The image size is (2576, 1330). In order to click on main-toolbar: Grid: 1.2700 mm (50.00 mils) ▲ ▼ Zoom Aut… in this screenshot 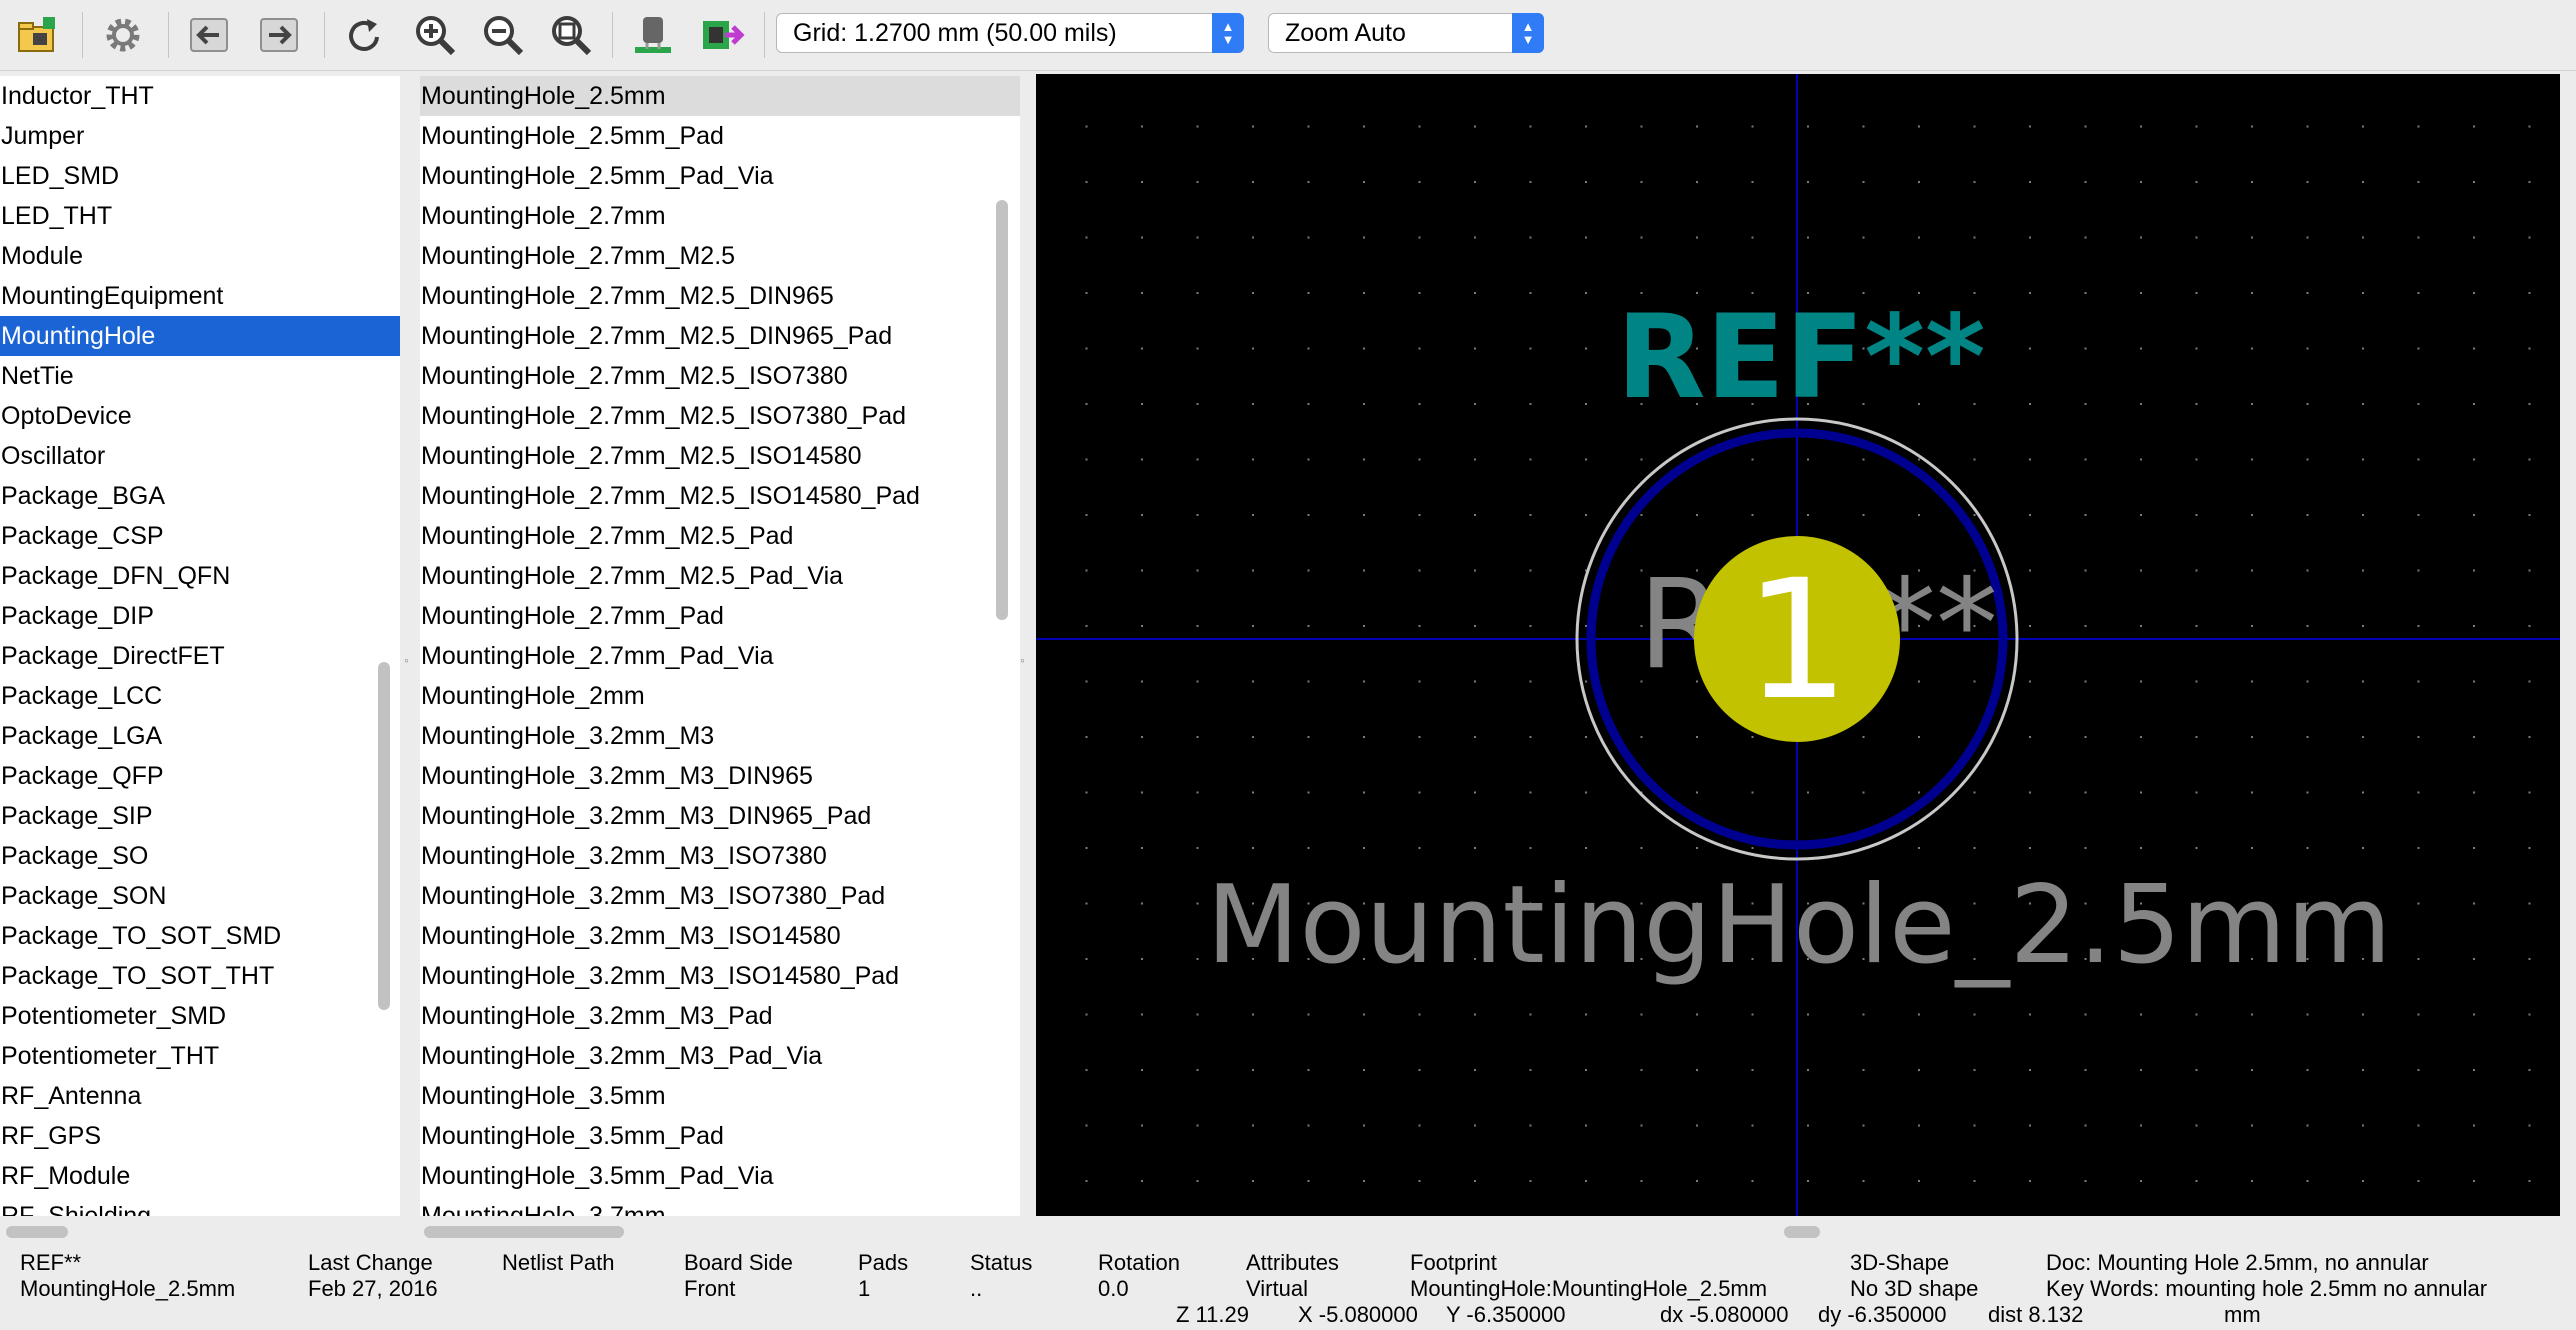, I will do `click(1288, 35)`.